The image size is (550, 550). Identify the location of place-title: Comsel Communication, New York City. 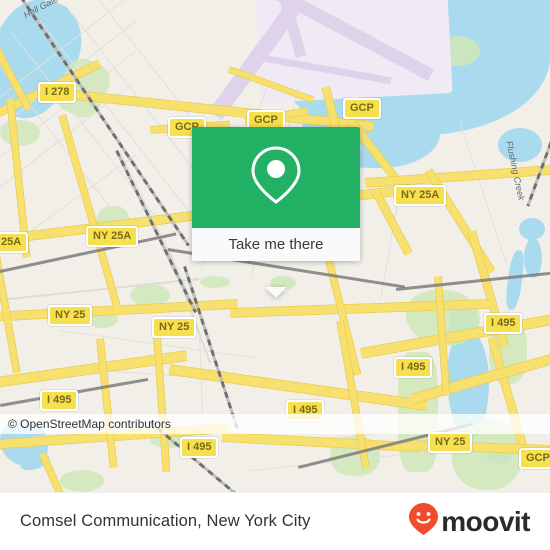
(165, 521).